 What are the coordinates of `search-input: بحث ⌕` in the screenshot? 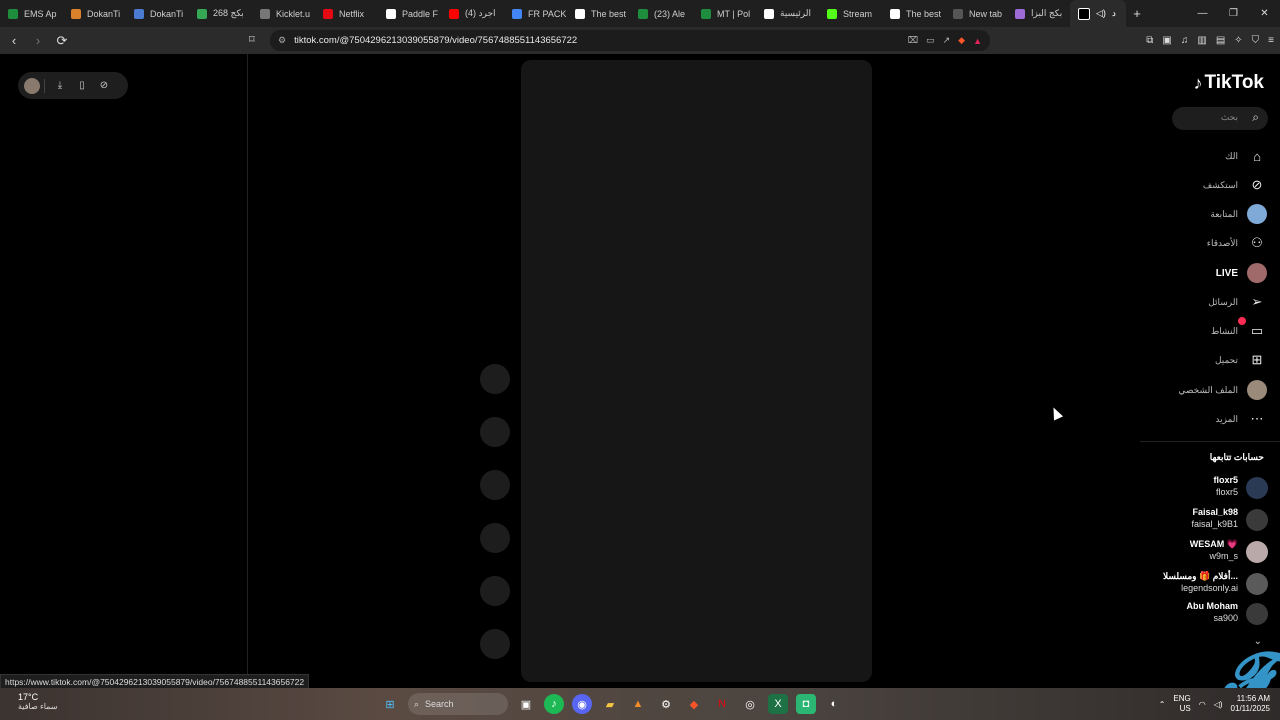 It's located at (1220, 118).